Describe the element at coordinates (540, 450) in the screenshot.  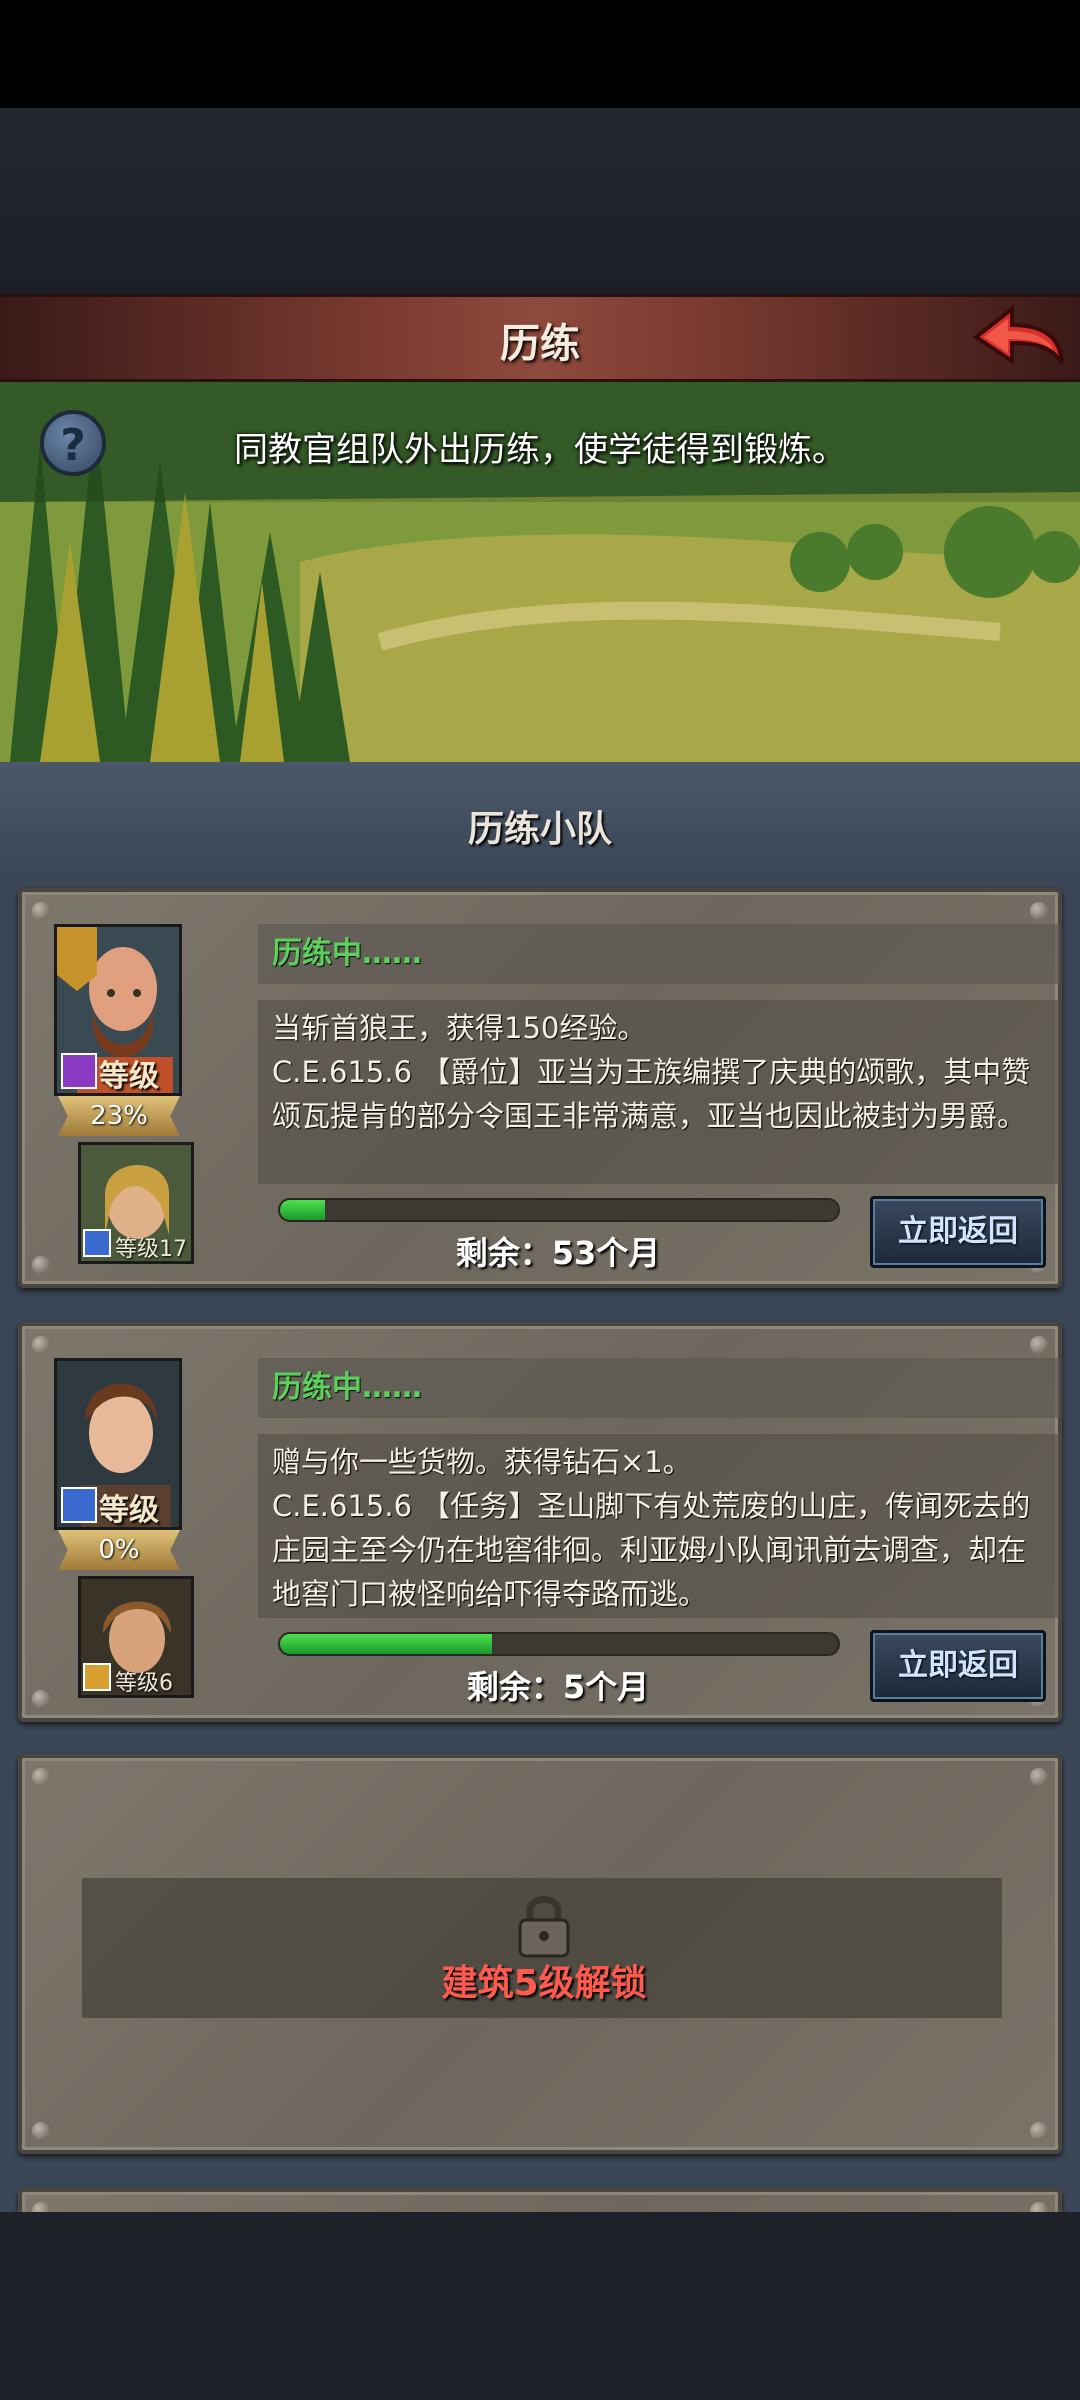
I see `banner-description: 同教官组队外出历练，使学徒得到锻炼。` at that location.